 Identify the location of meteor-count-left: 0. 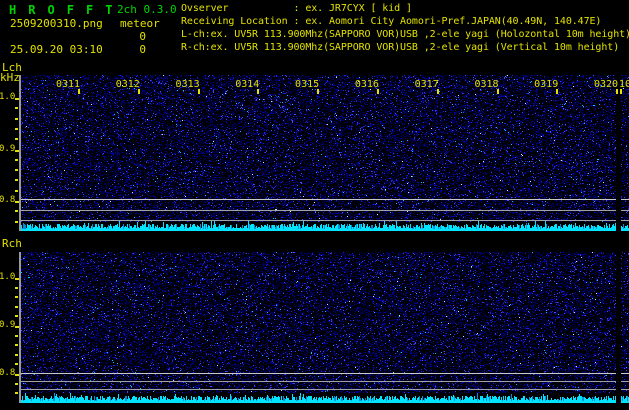
(142, 36).